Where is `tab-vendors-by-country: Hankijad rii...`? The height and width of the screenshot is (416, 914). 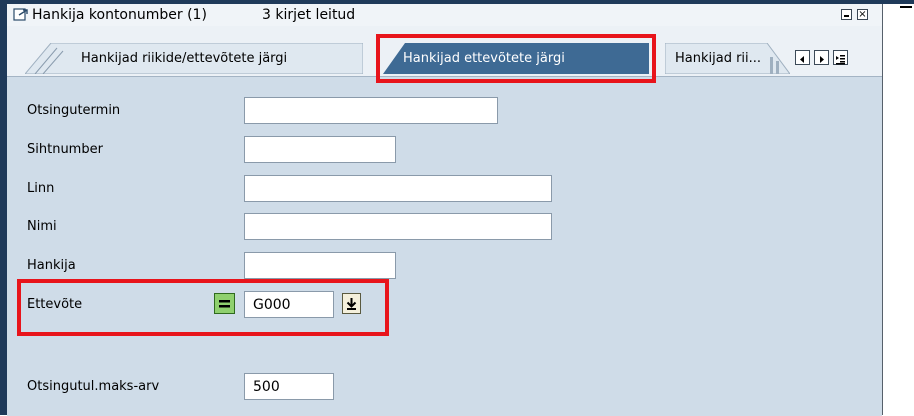
tab-vendors-by-country: Hankijad rii... is located at coordinates (727, 58).